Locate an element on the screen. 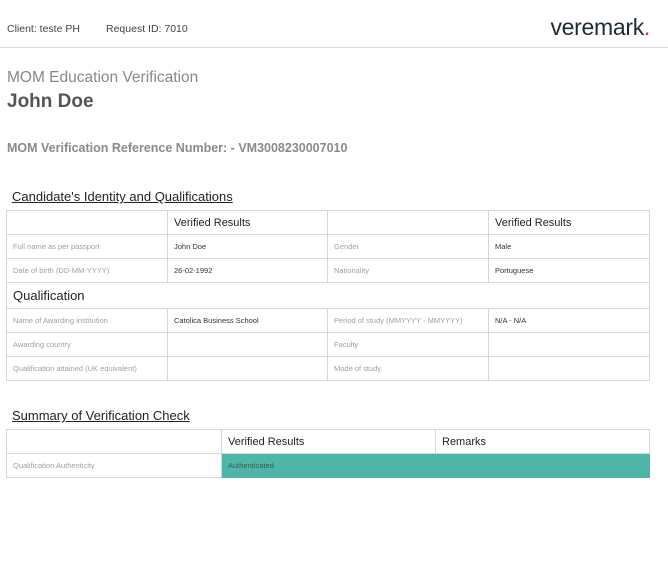  field-value: Catolica Business School is located at coordinates (247, 320).